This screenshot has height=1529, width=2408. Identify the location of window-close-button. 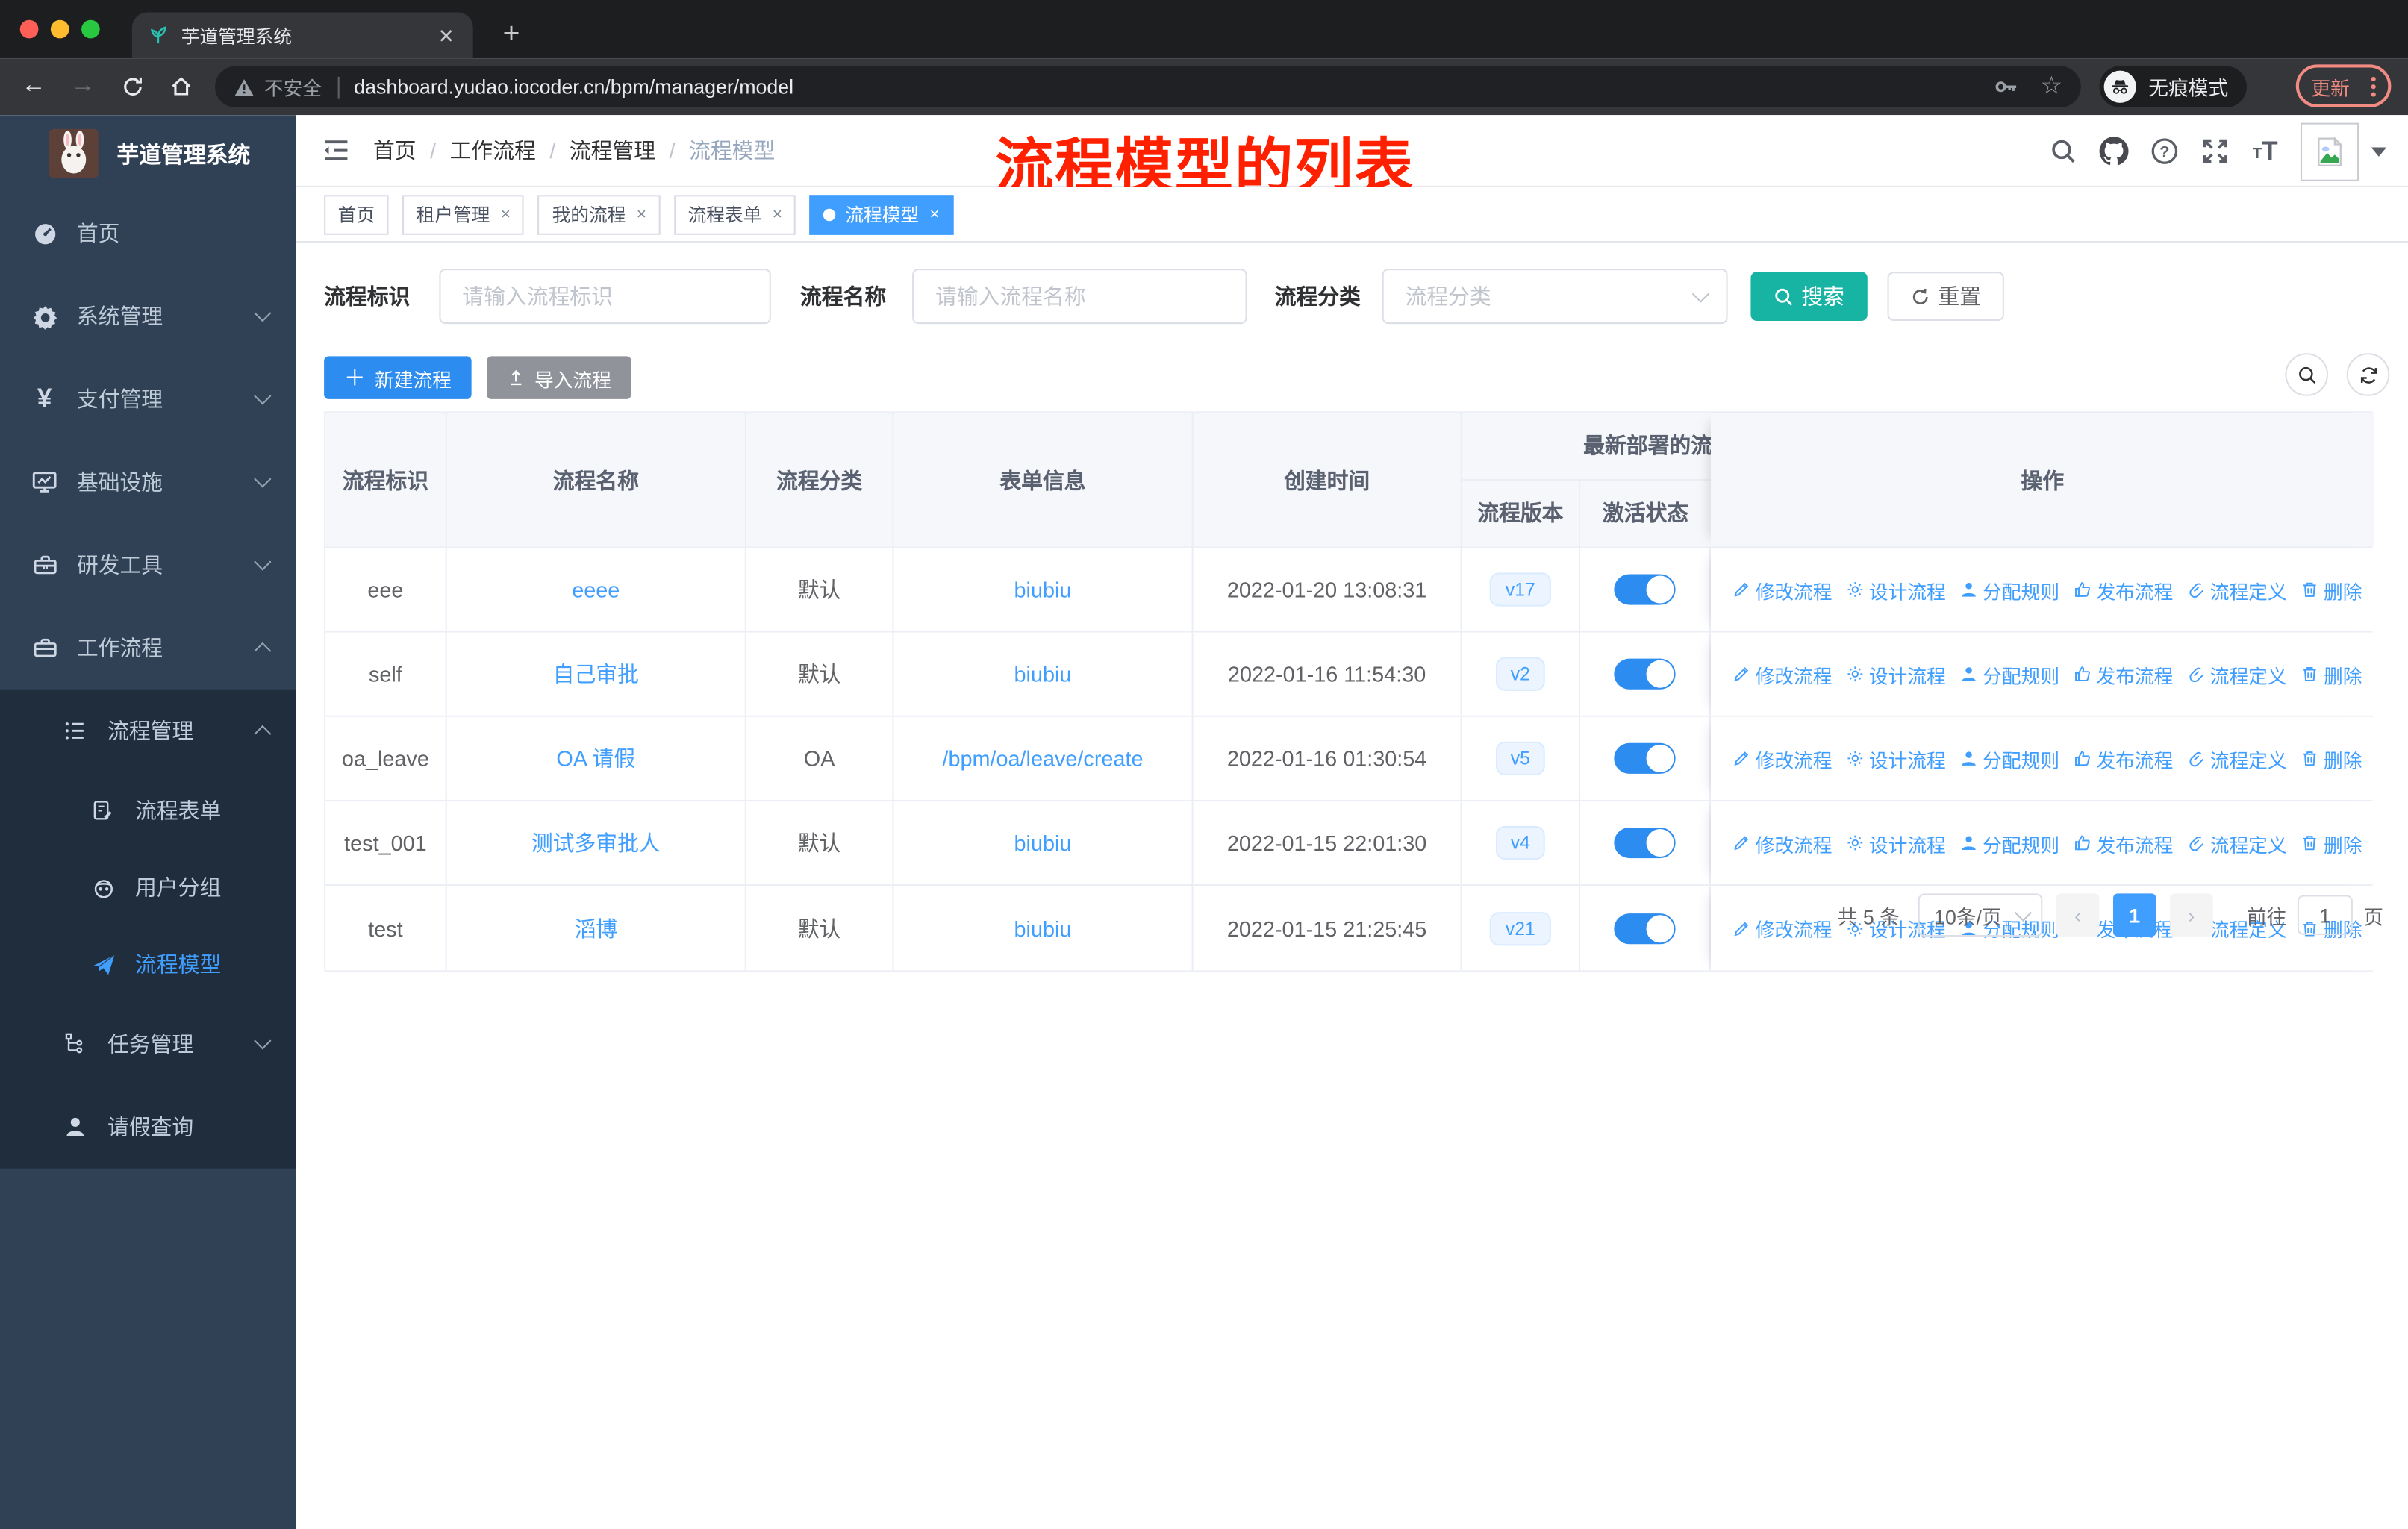
(29, 29).